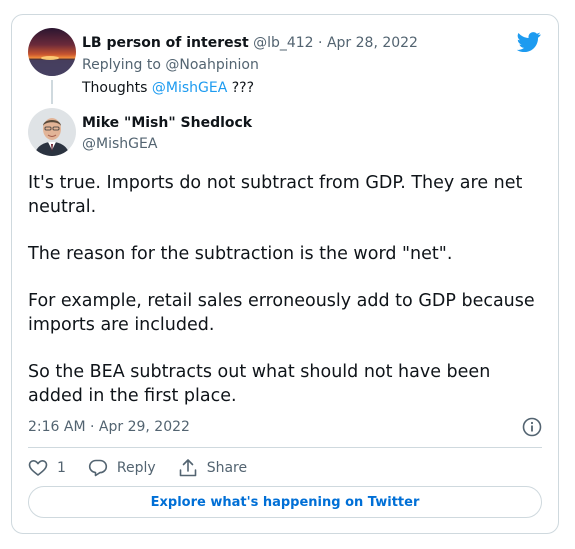 The width and height of the screenshot is (575, 549). I want to click on replying-to-prefix: Replying to, so click(121, 65).